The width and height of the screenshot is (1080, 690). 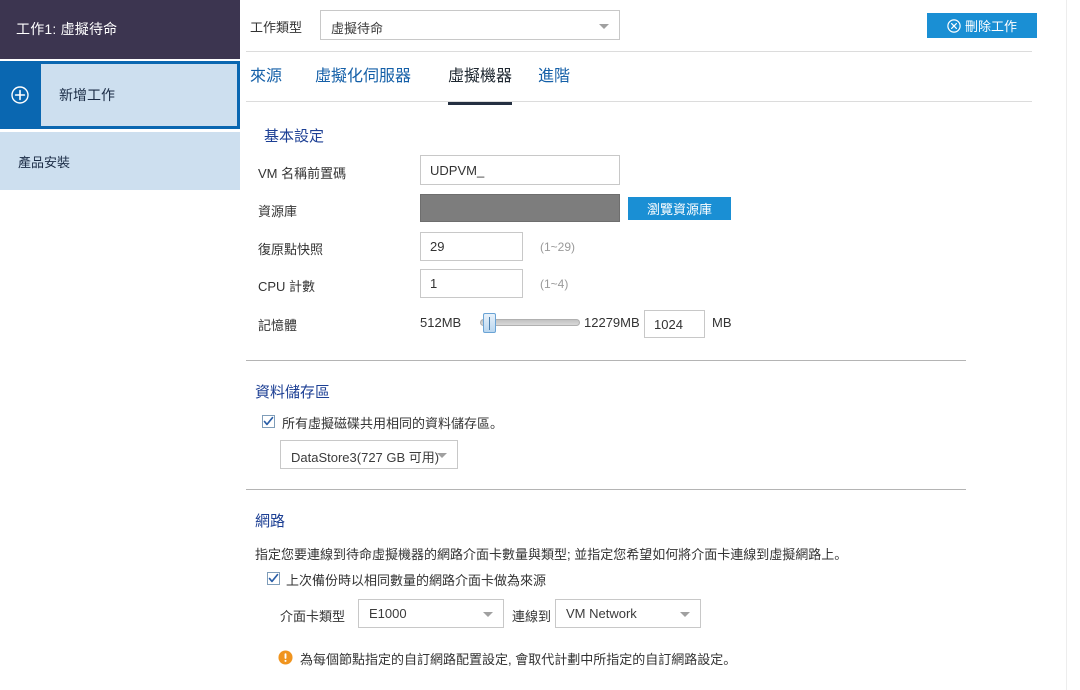 I want to click on nic-type-label: 介面卡類型, so click(x=313, y=616).